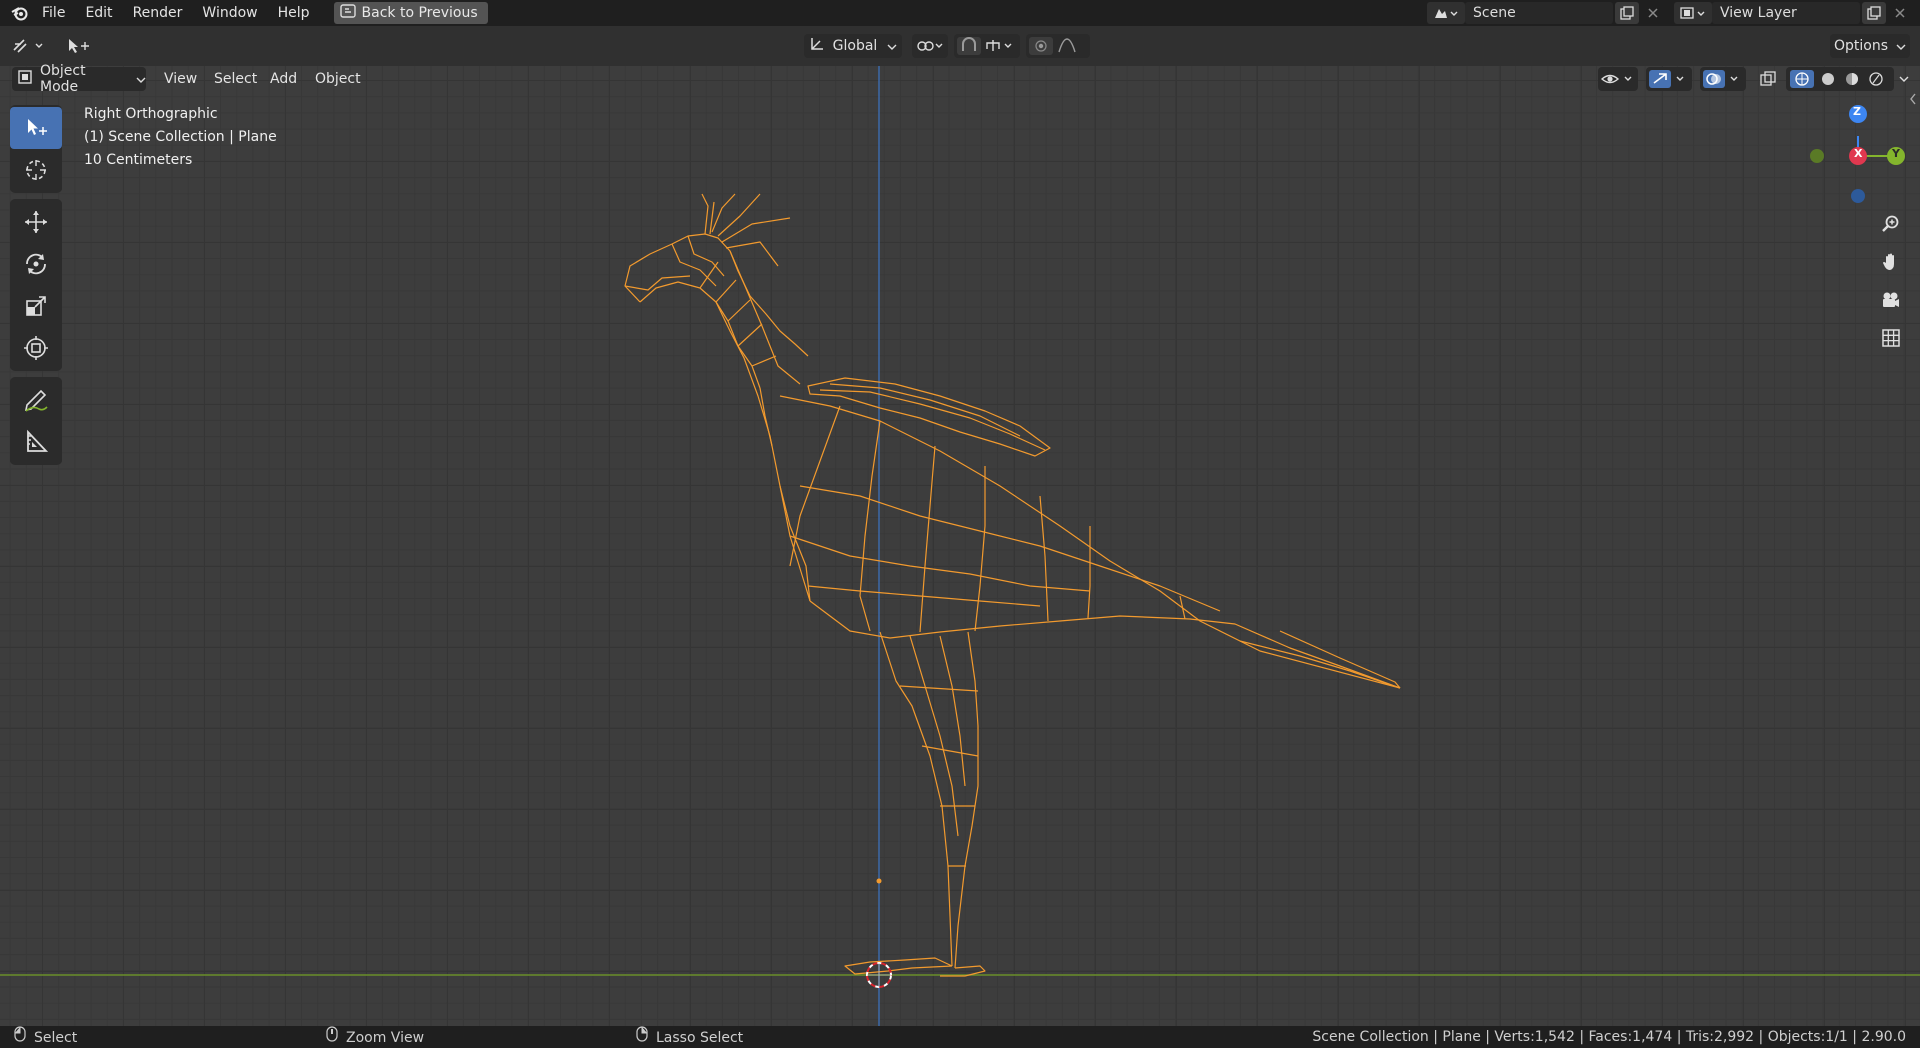 The image size is (1920, 1048). Describe the element at coordinates (151, 114) in the screenshot. I see `view-name-text: Right Orthographic` at that location.